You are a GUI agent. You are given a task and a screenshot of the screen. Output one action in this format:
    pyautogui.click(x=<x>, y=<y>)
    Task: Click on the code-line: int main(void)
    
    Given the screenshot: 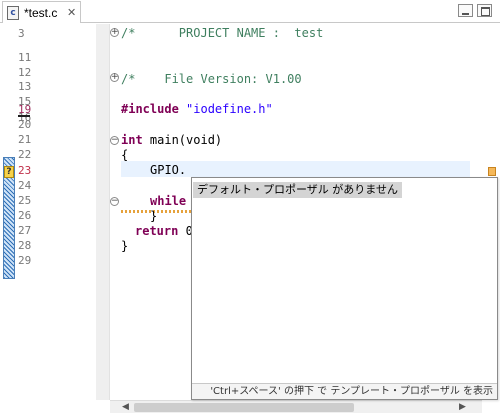 What is the action you would take?
    pyautogui.click(x=171, y=140)
    